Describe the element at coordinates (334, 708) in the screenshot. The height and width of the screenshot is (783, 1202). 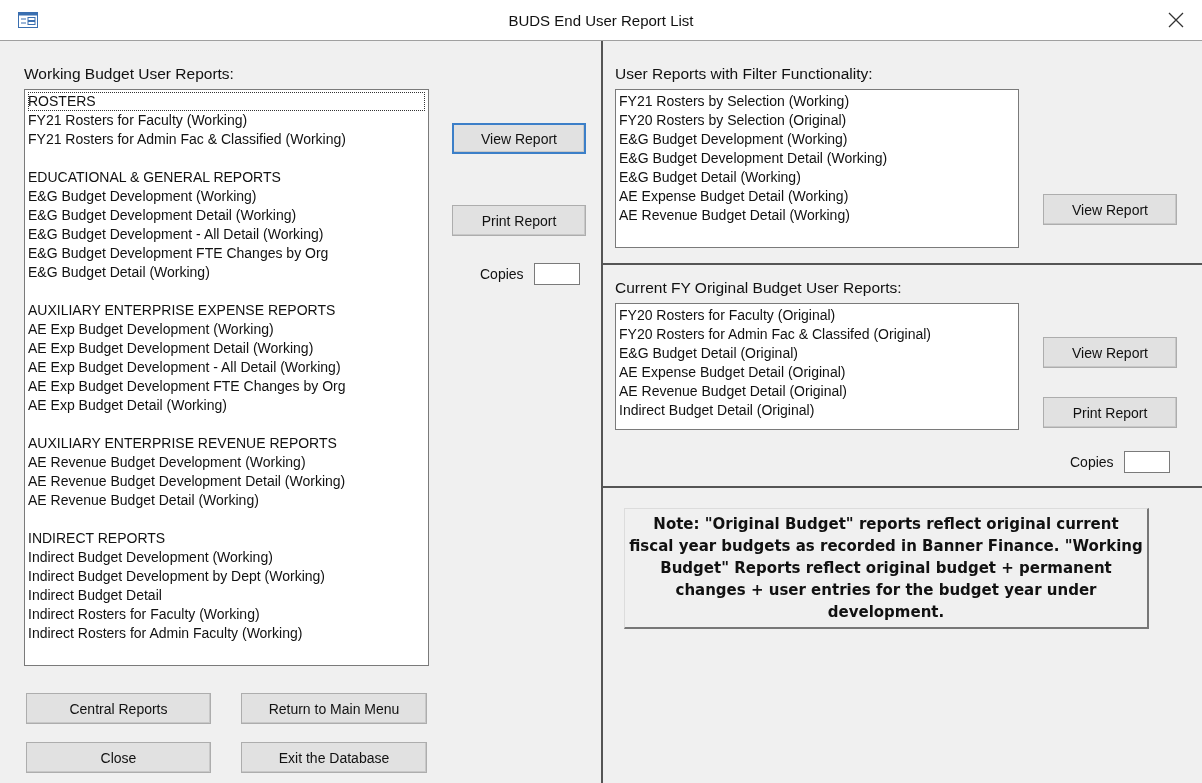
I see `form-button: Return to Main Menu` at that location.